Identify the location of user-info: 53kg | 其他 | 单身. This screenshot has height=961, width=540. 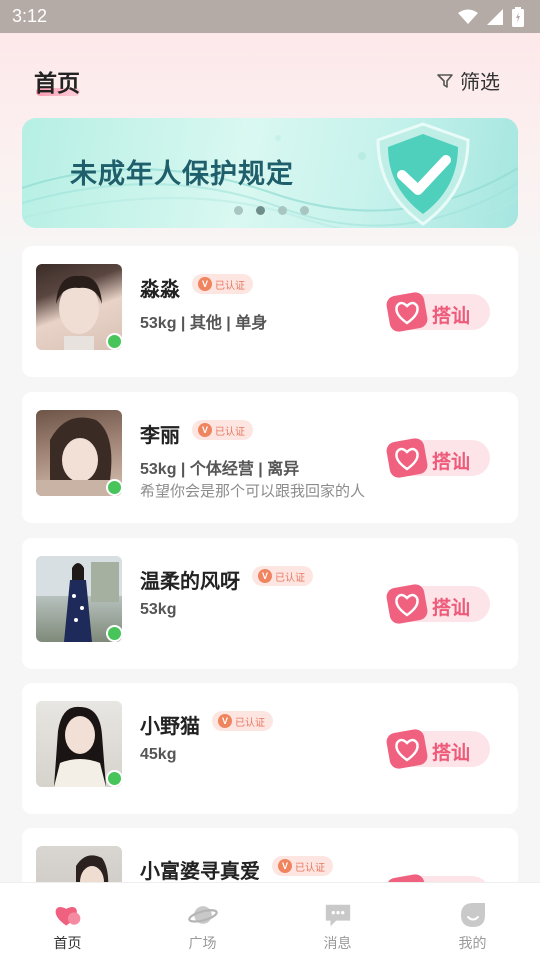
(204, 323).